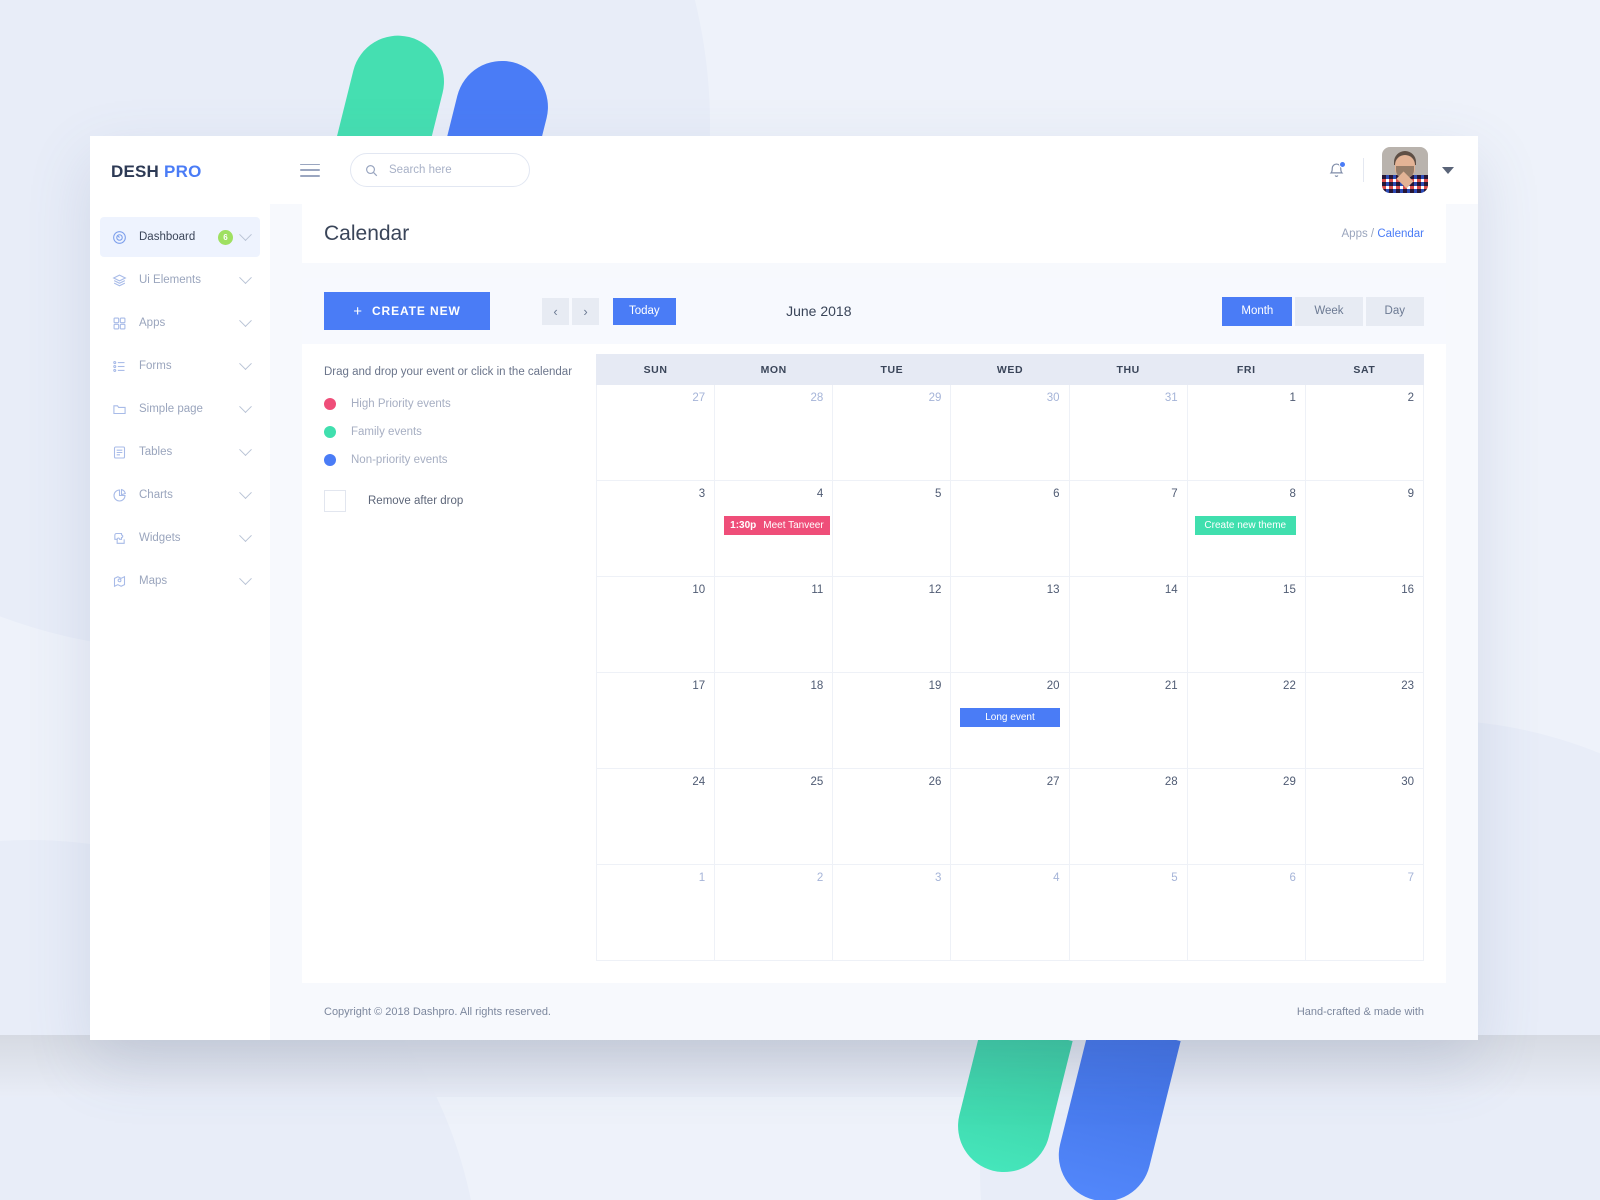  What do you see at coordinates (699, 782) in the screenshot?
I see `day-number: 24` at bounding box center [699, 782].